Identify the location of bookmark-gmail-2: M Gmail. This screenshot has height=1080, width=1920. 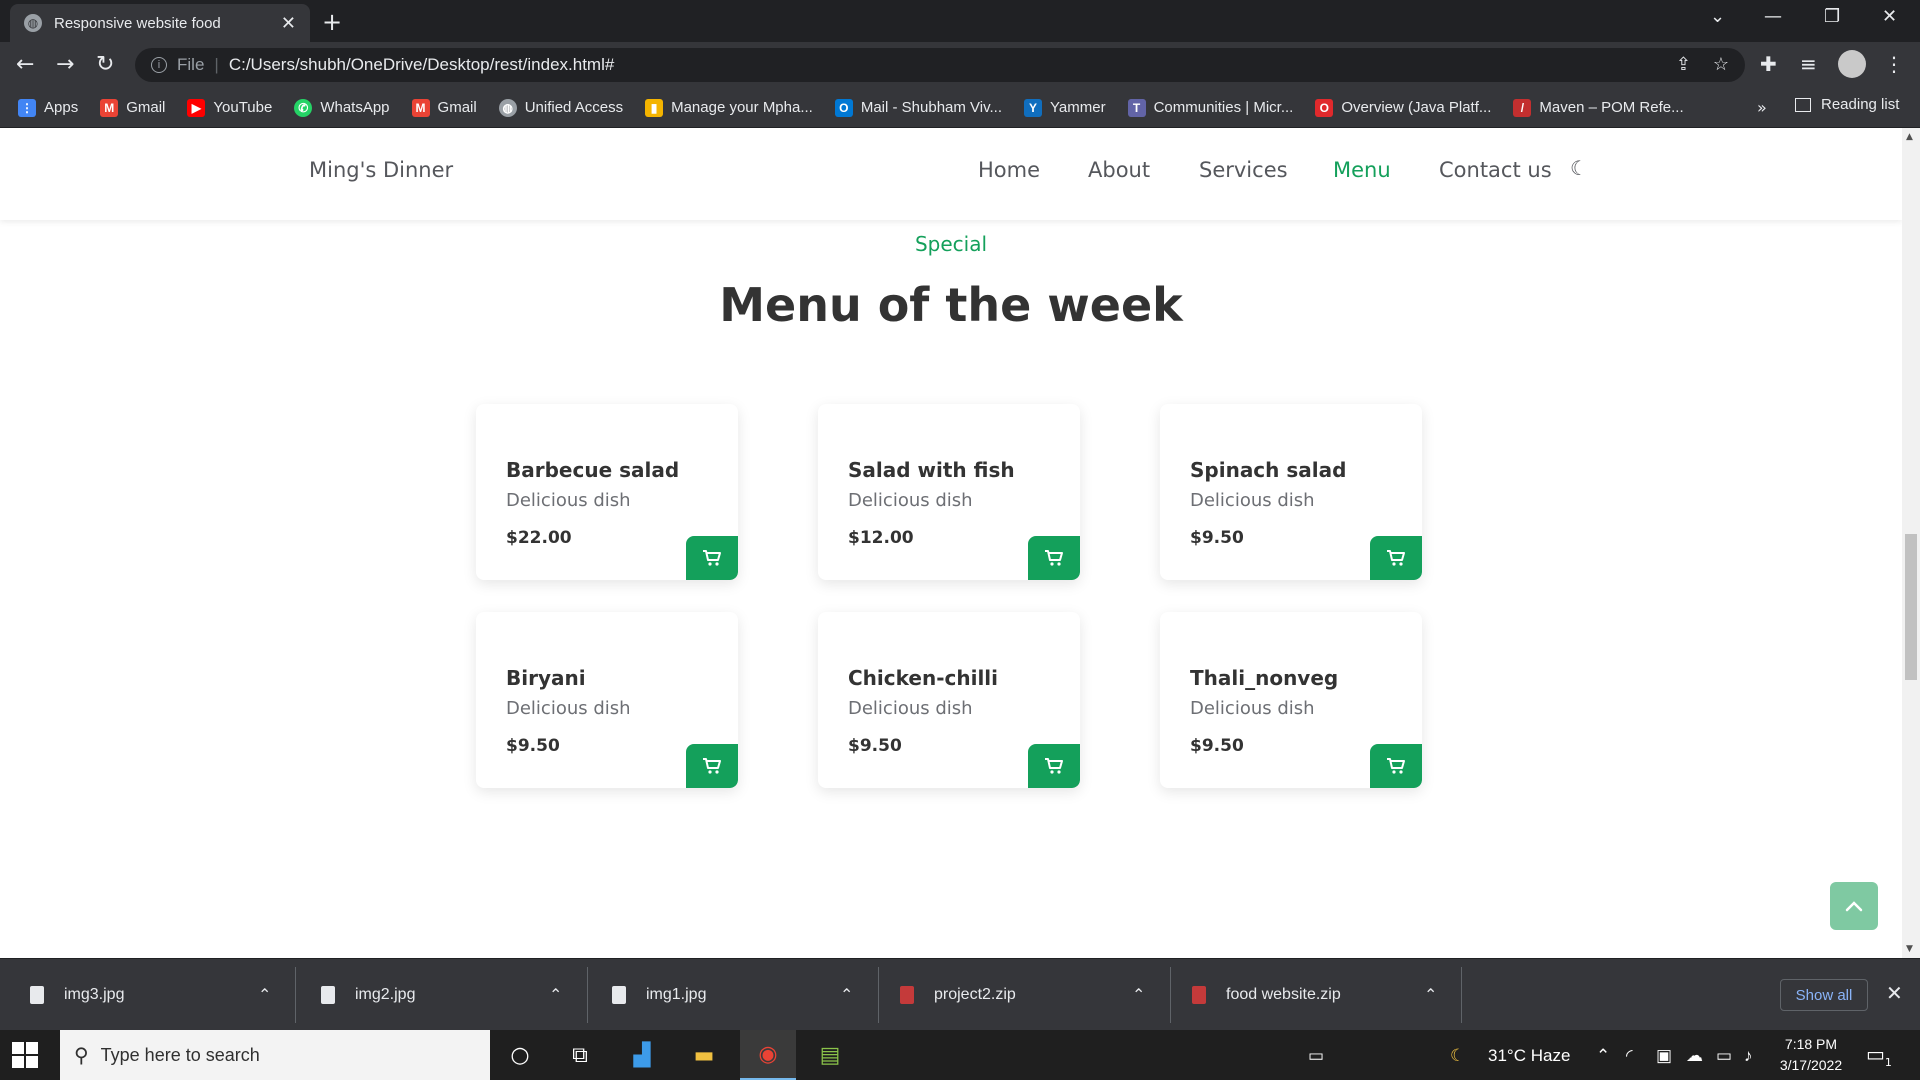
(444, 107).